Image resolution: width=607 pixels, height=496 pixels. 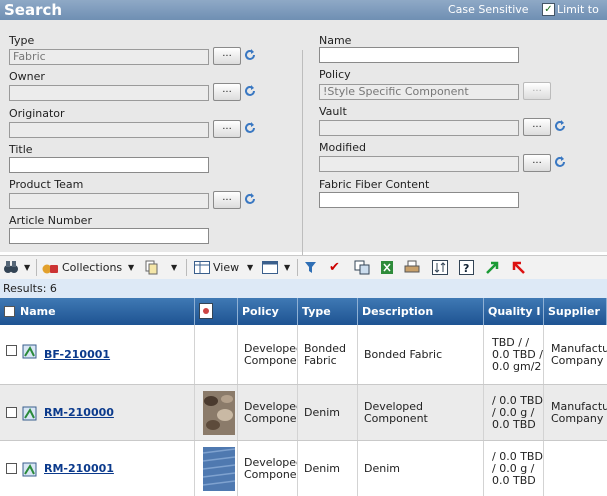 What do you see at coordinates (419, 92) in the screenshot?
I see `policy-field: !Style Specific Component` at bounding box center [419, 92].